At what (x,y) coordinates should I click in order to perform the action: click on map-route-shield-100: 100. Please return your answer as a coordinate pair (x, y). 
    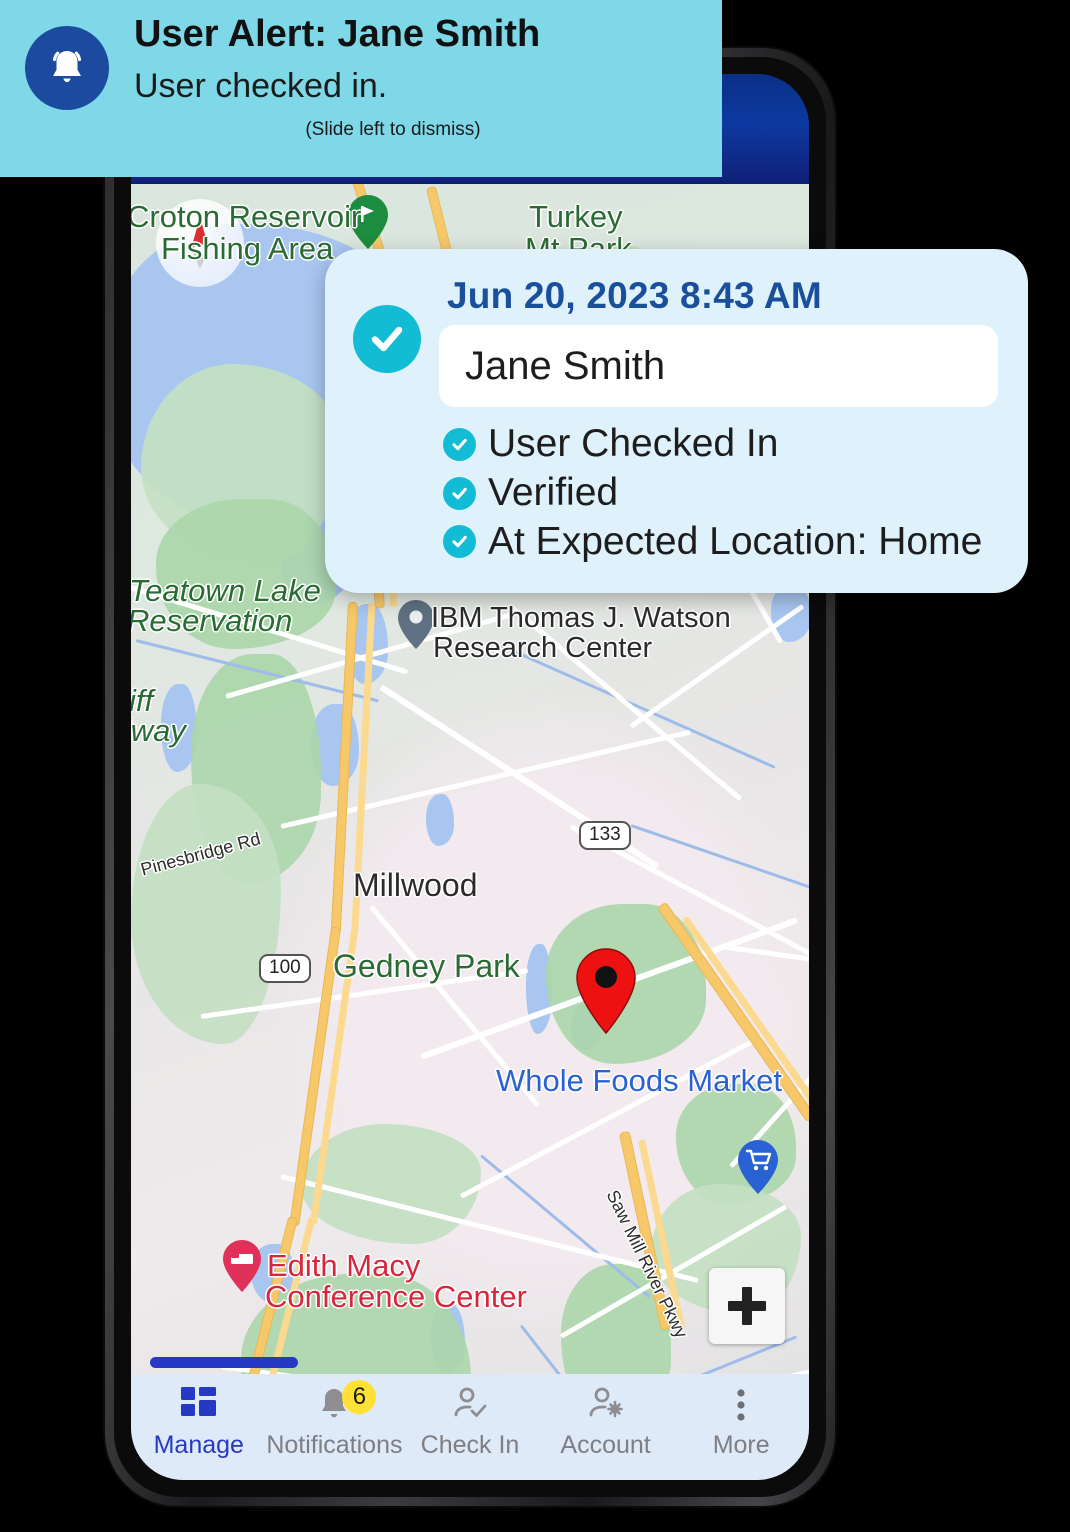
    Looking at the image, I should click on (285, 968).